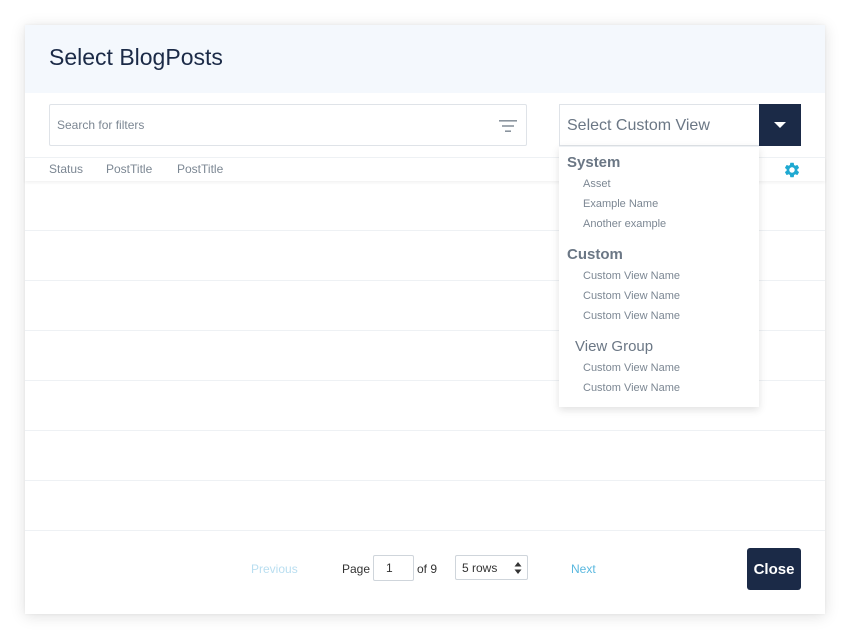 The width and height of the screenshot is (850, 639). I want to click on custom-view-dropdown-button, so click(780, 125).